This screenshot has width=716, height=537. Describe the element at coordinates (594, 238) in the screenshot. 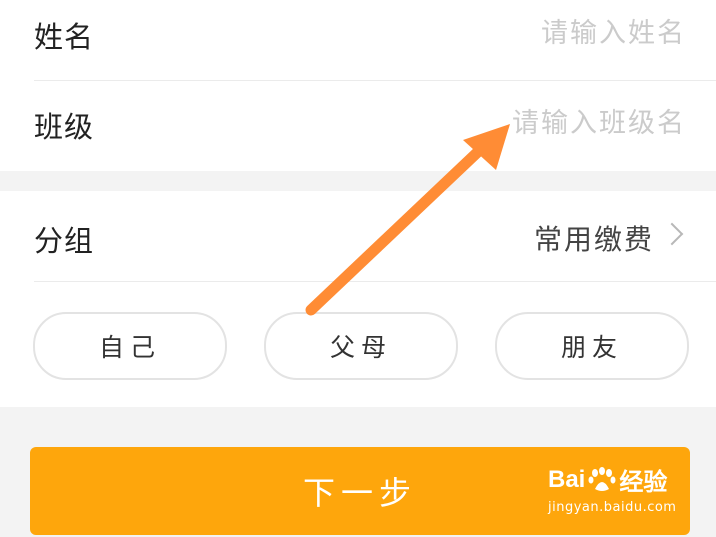

I see `group-value: 常用缴费` at that location.